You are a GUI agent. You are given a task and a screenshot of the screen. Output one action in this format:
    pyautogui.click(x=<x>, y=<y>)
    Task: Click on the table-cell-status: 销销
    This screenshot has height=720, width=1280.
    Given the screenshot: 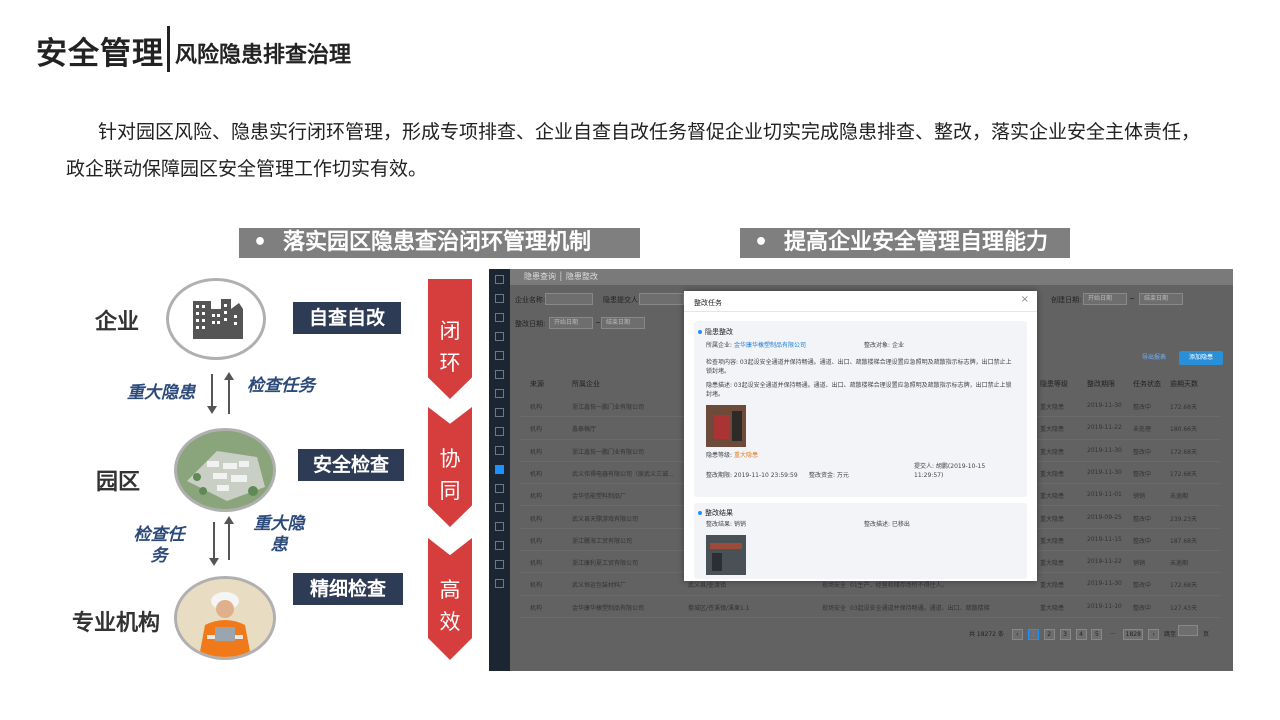 What is the action you would take?
    pyautogui.click(x=1139, y=497)
    